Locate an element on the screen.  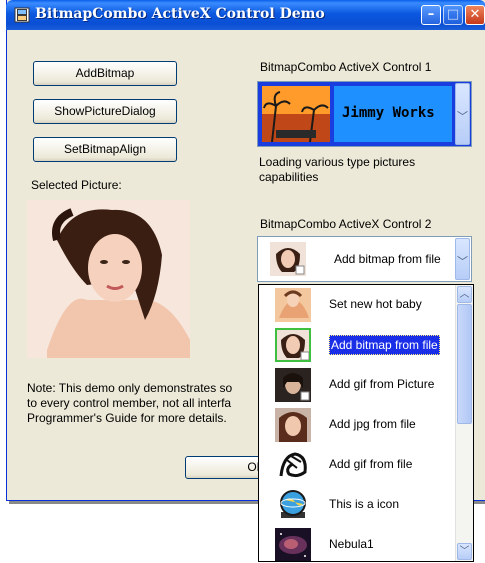
list-item: Add gif from Picture is located at coordinates (358, 385).